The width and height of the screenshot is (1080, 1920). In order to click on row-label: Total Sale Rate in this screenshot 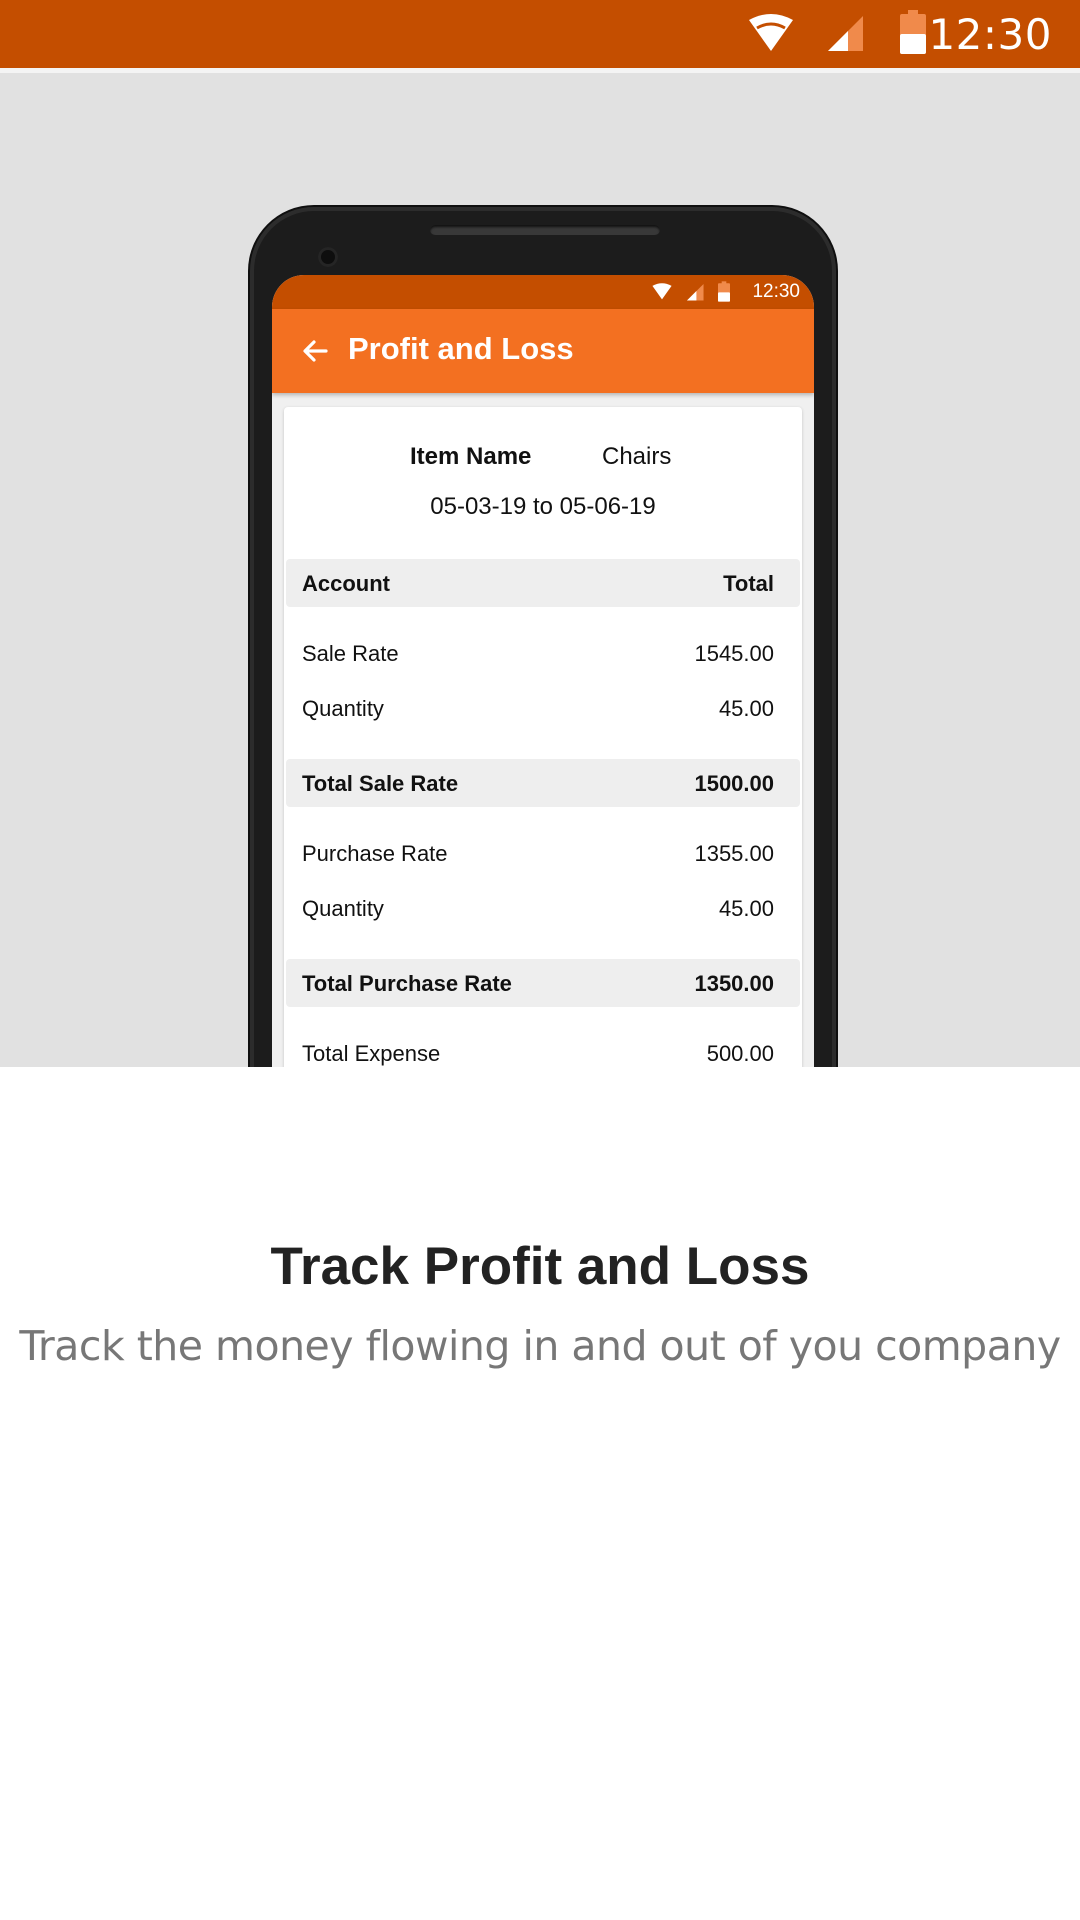, I will do `click(380, 783)`.